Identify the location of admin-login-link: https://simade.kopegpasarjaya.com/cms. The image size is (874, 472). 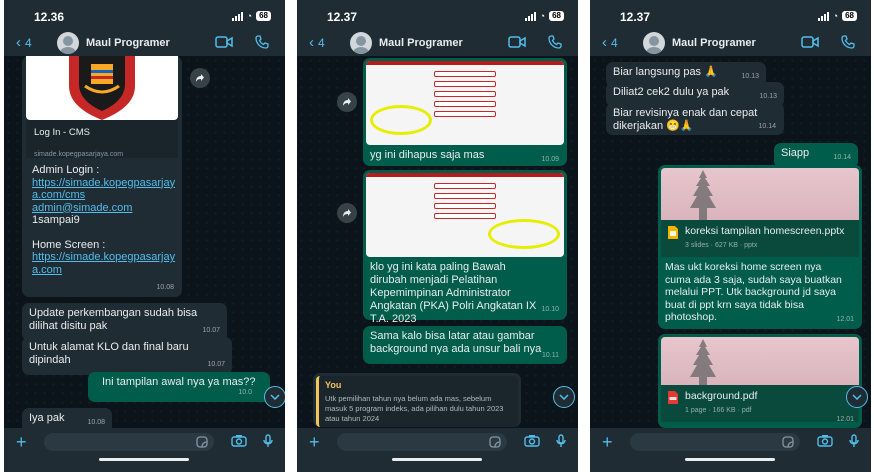
(105, 189).